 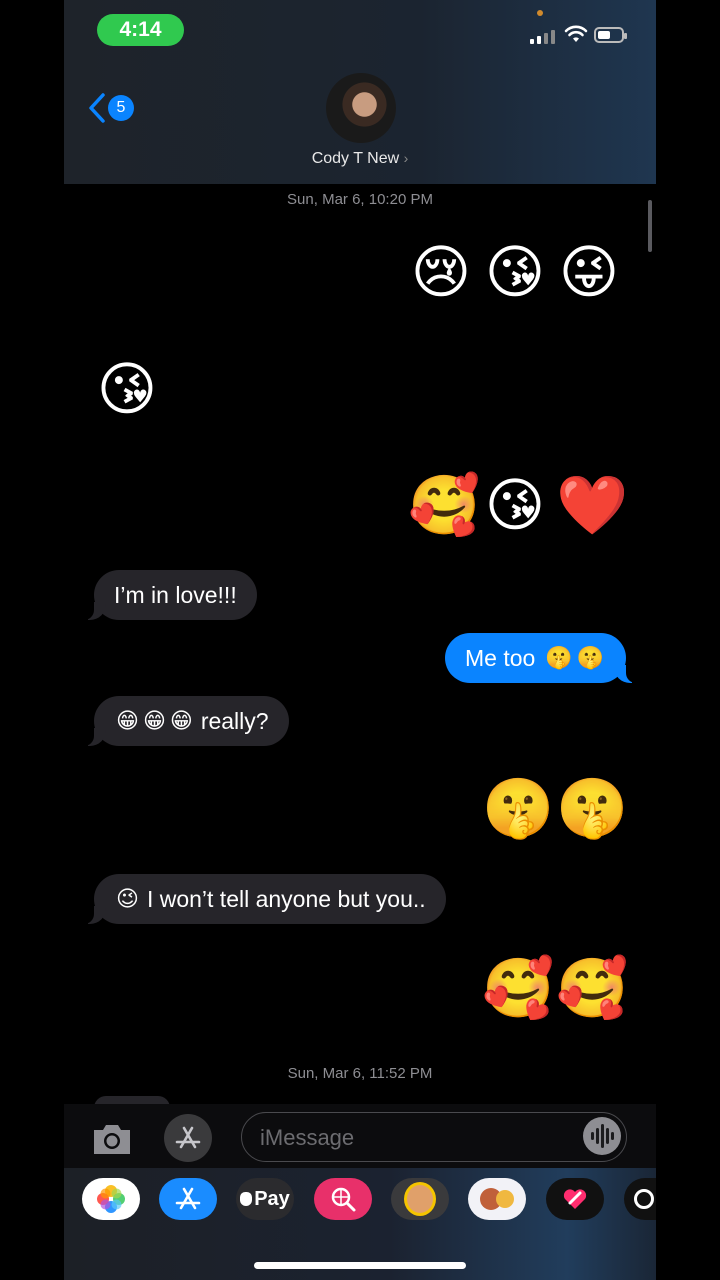 I want to click on contact-name: Cody T New, so click(x=355, y=158).